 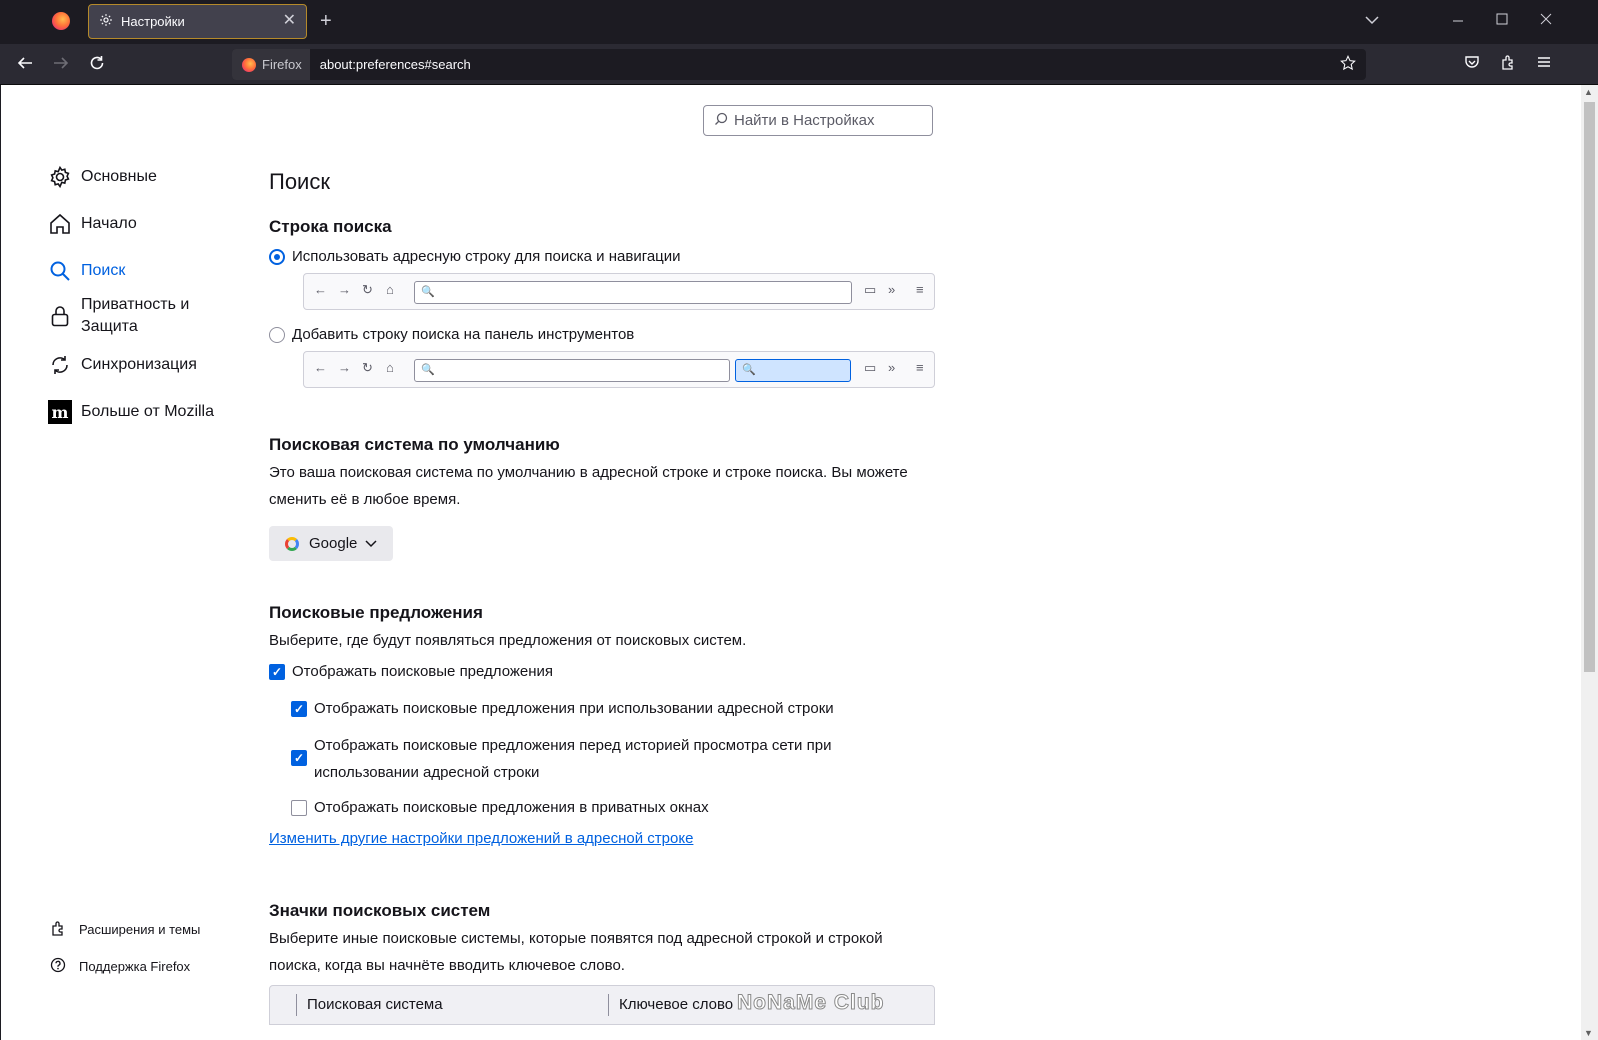 I want to click on scroll-up-icon: ▲, so click(x=1588, y=92).